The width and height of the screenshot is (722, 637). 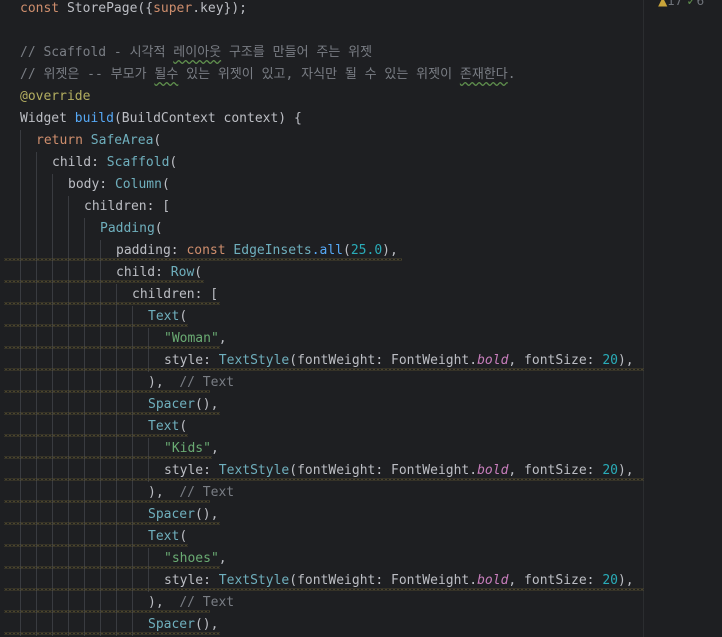 What do you see at coordinates (361, 229) in the screenshot?
I see `code-line: Padding(` at bounding box center [361, 229].